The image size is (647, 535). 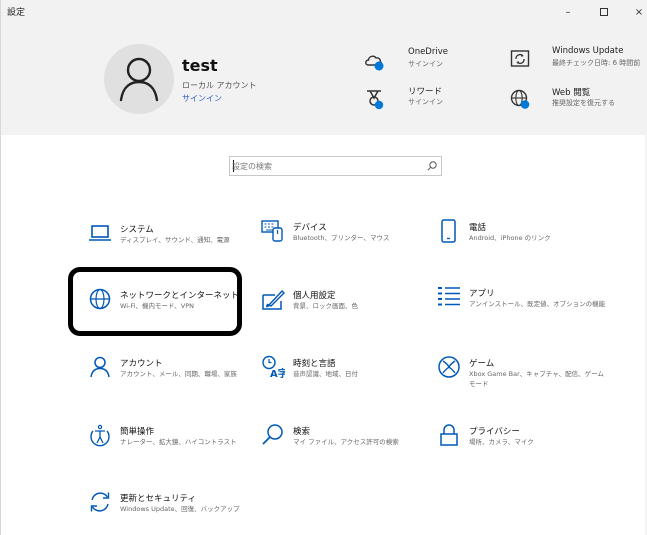 I want to click on category-title: 個人用設定, so click(x=314, y=296).